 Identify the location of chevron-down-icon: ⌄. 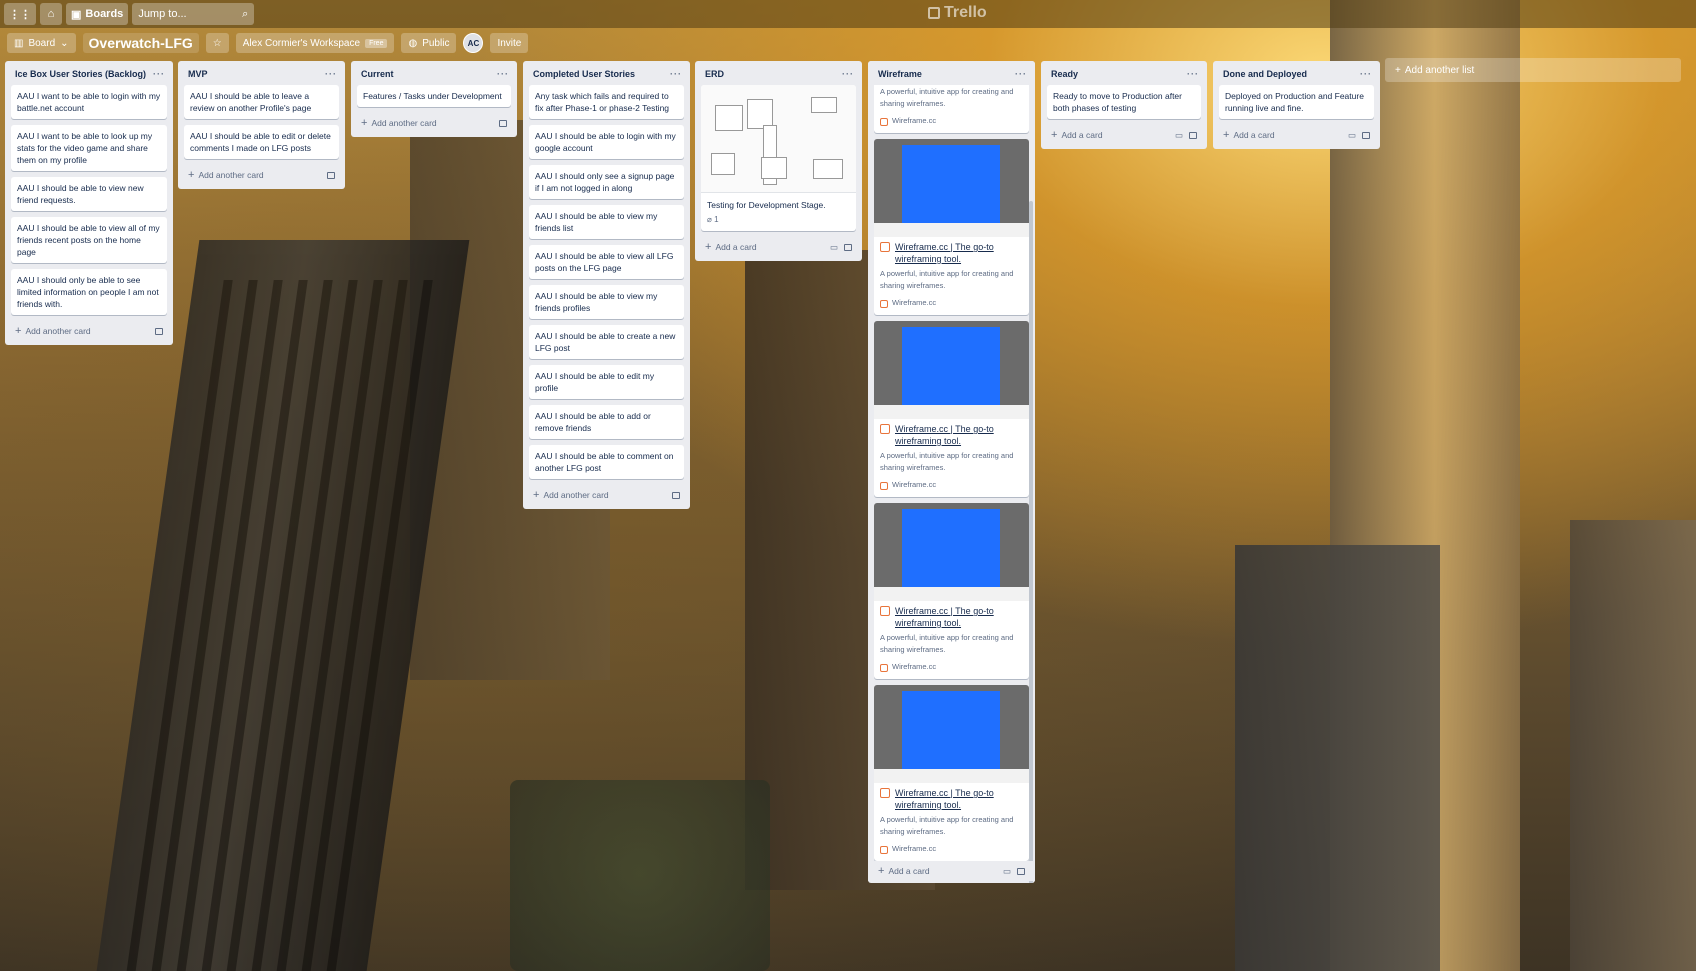
(64, 43).